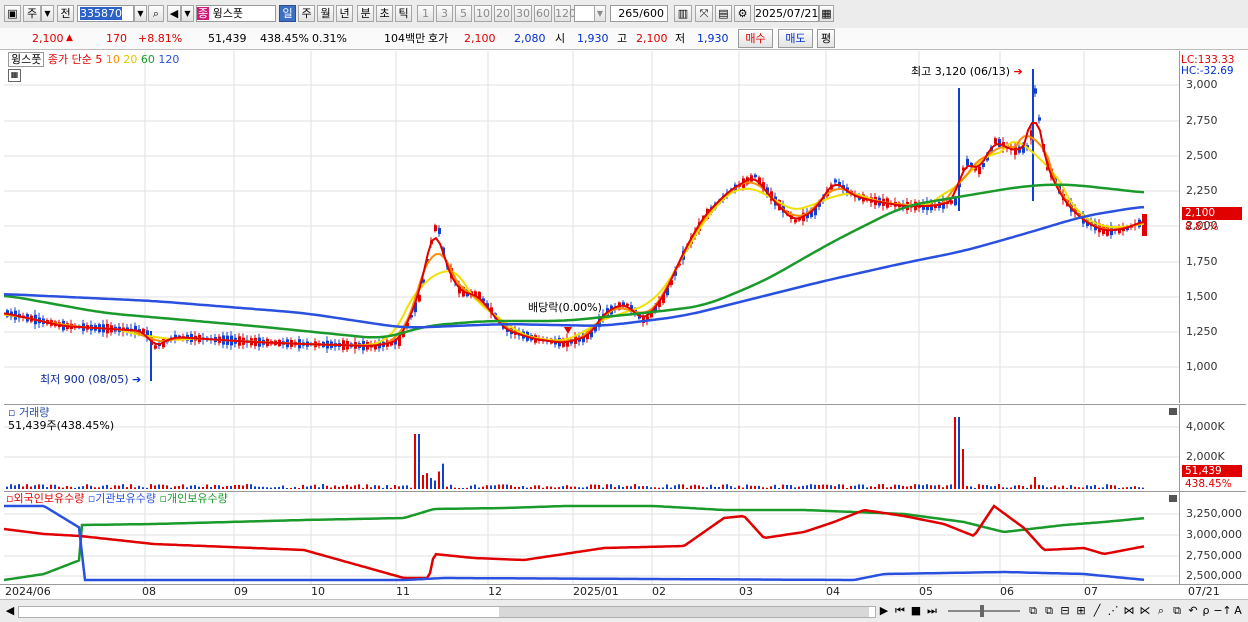 The height and width of the screenshot is (622, 1248). What do you see at coordinates (325, 13) in the screenshot?
I see `period-month: 월` at bounding box center [325, 13].